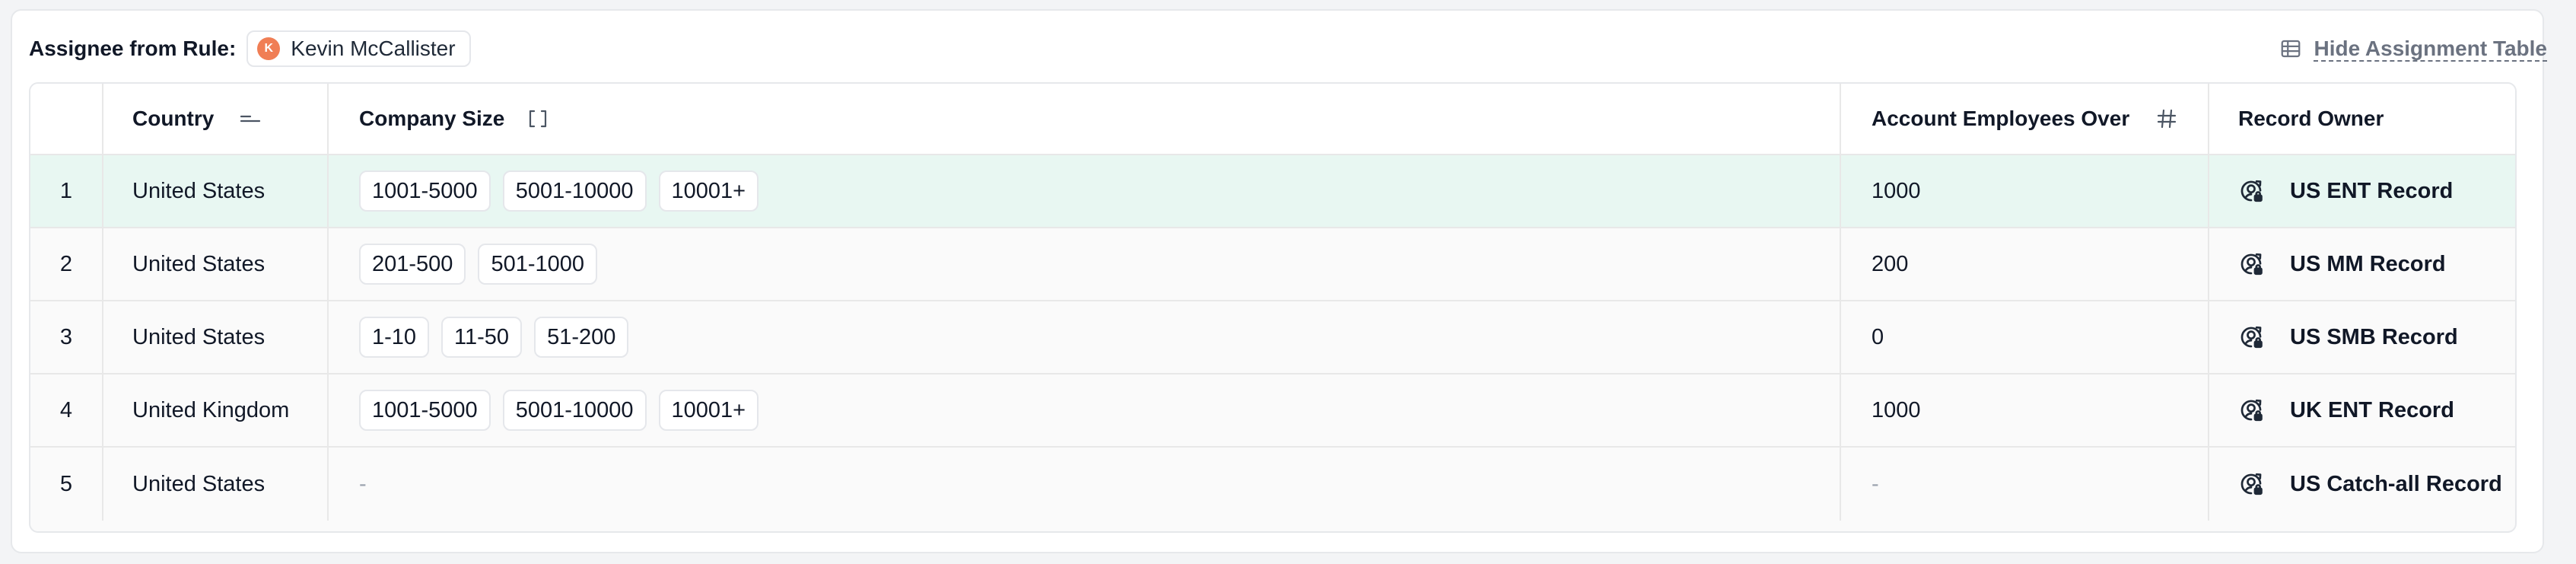 The height and width of the screenshot is (564, 2576). Describe the element at coordinates (1085, 337) in the screenshot. I see `company-size-cell: 1-10 11-50 51-200` at that location.